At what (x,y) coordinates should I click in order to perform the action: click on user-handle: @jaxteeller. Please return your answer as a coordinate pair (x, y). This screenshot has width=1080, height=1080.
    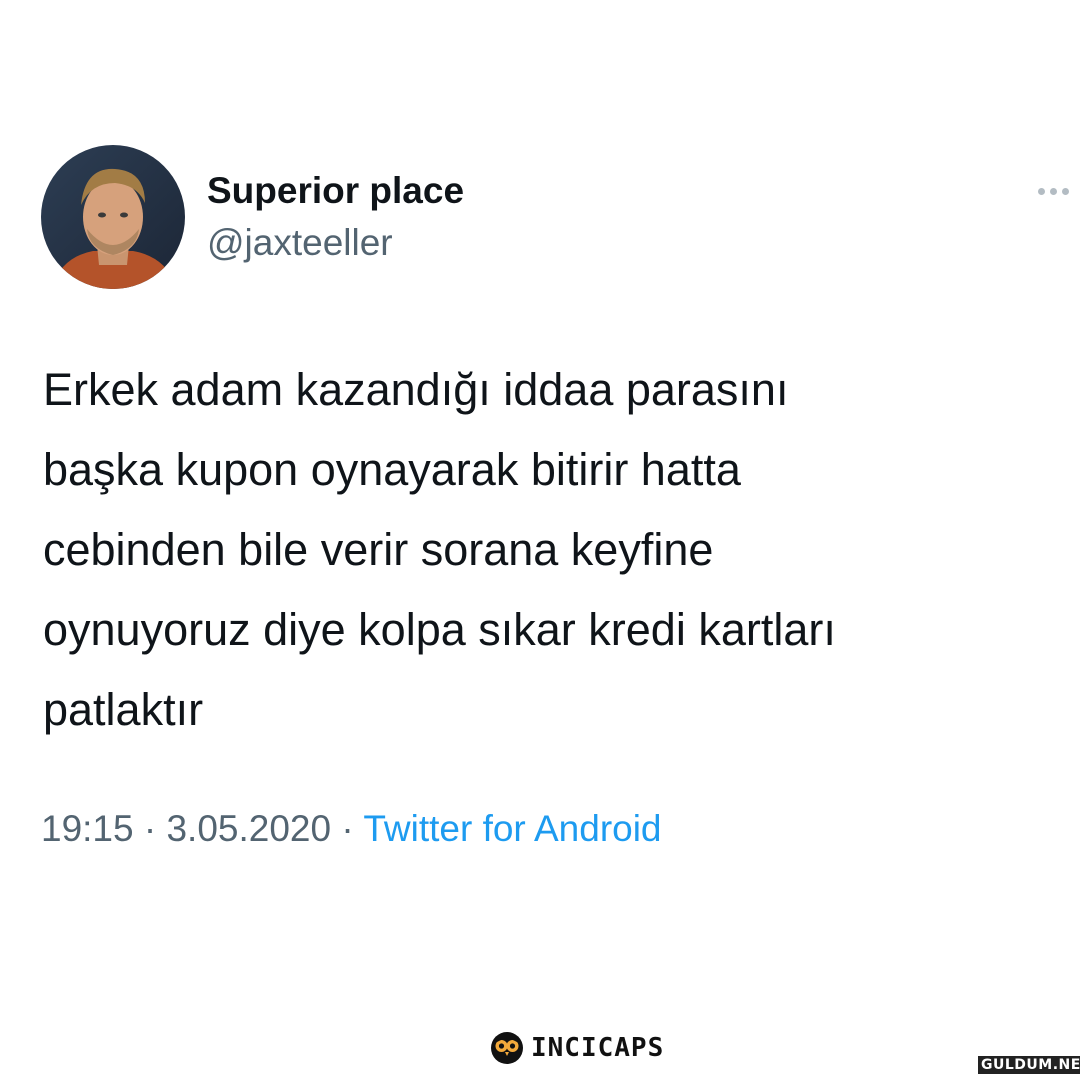
    Looking at the image, I should click on (300, 243).